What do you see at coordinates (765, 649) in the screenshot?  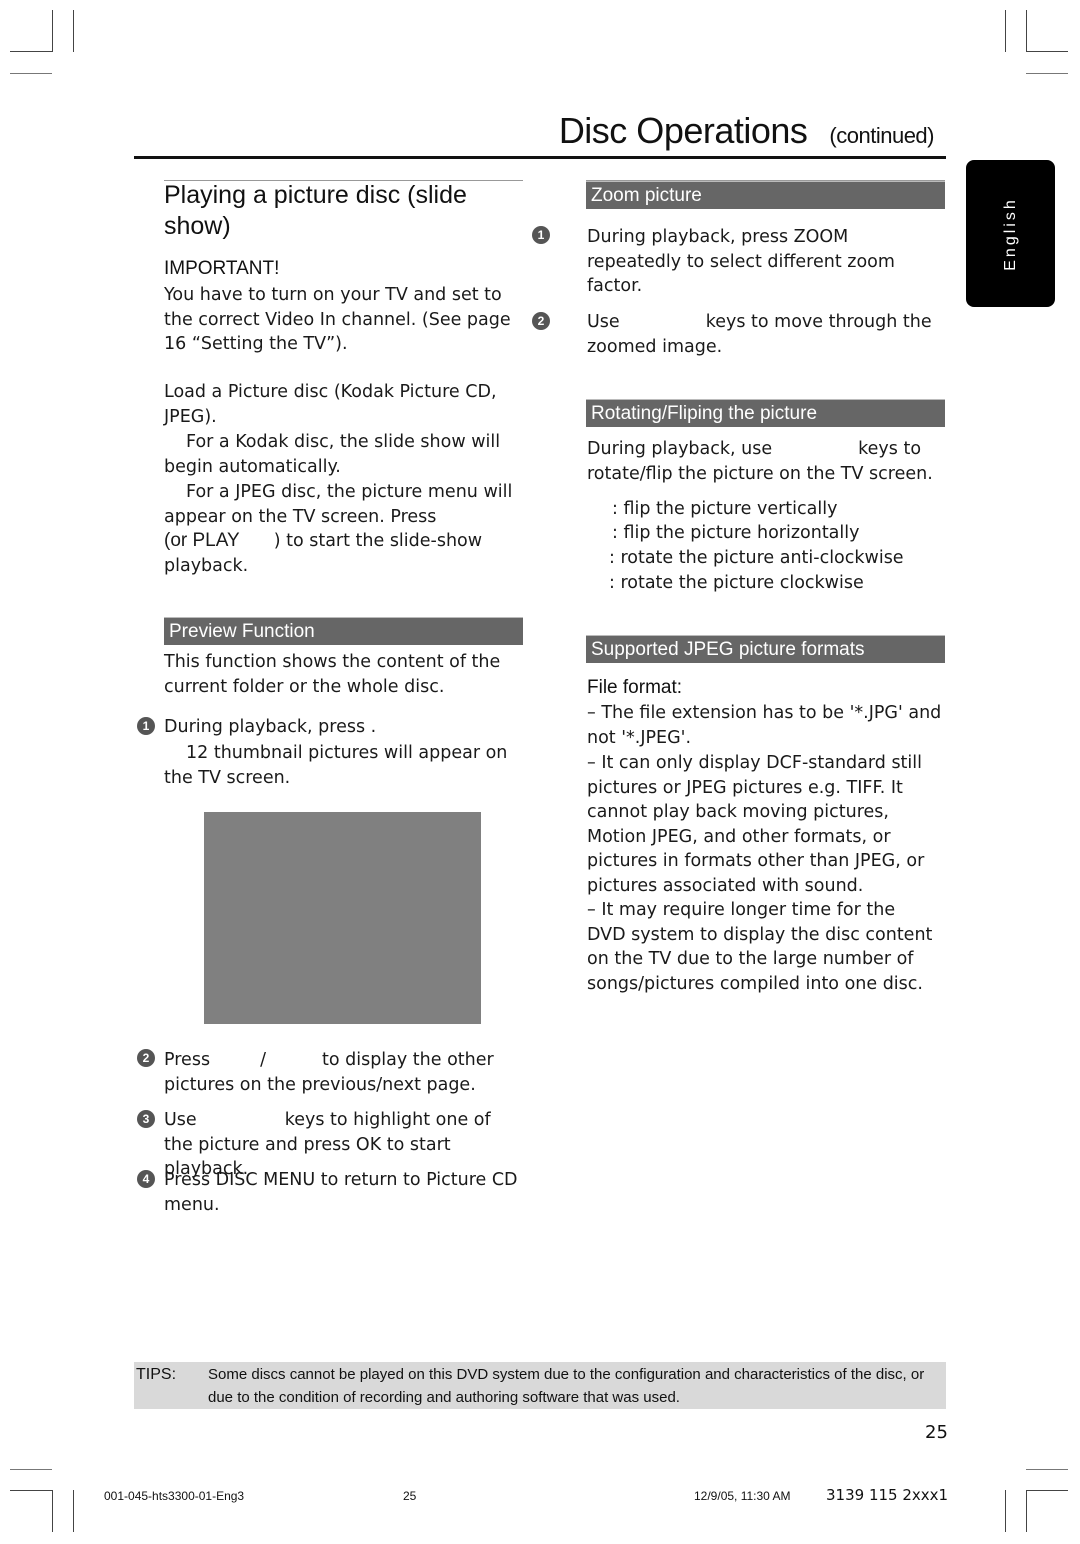 I see `section-bar-jpeg-formats: Supported JPEG picture formats` at bounding box center [765, 649].